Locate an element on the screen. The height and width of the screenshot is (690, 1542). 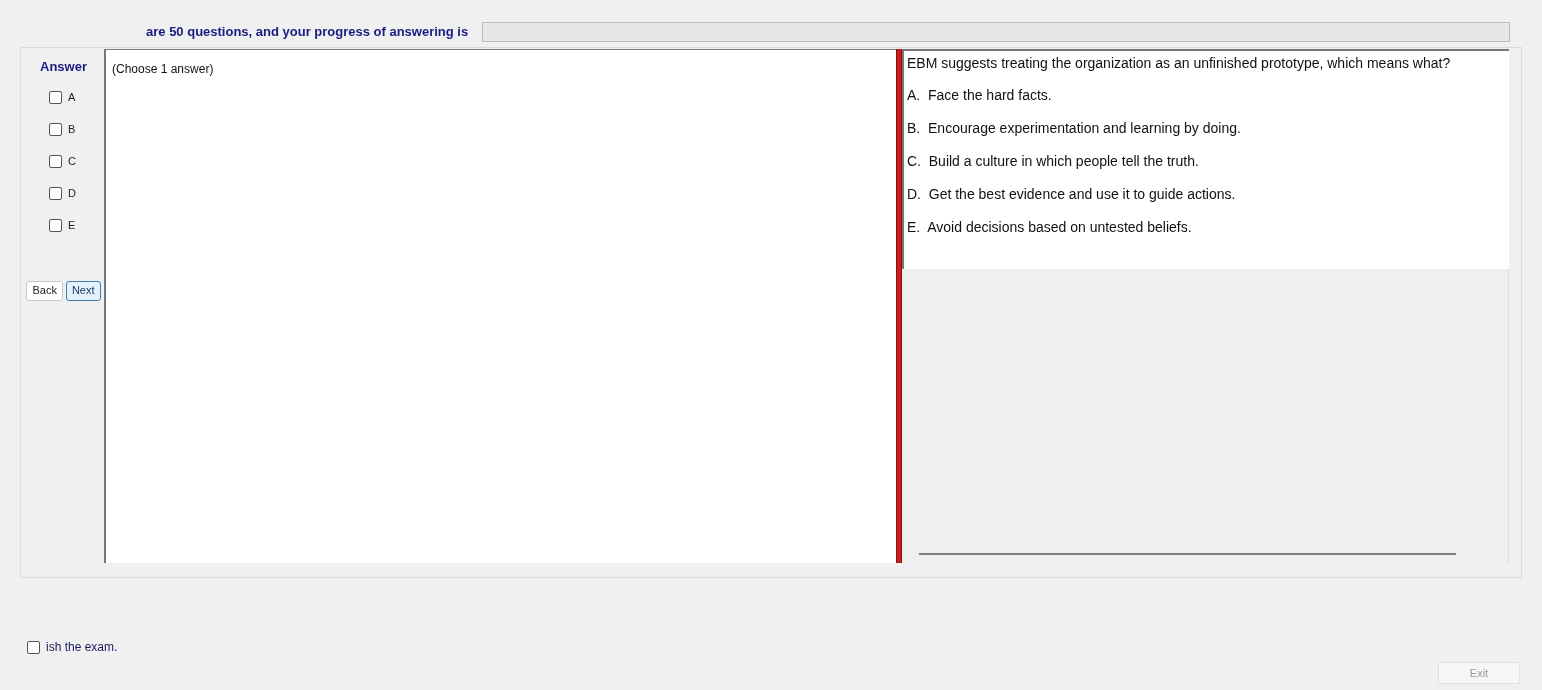
option-label: A is located at coordinates (72, 97).